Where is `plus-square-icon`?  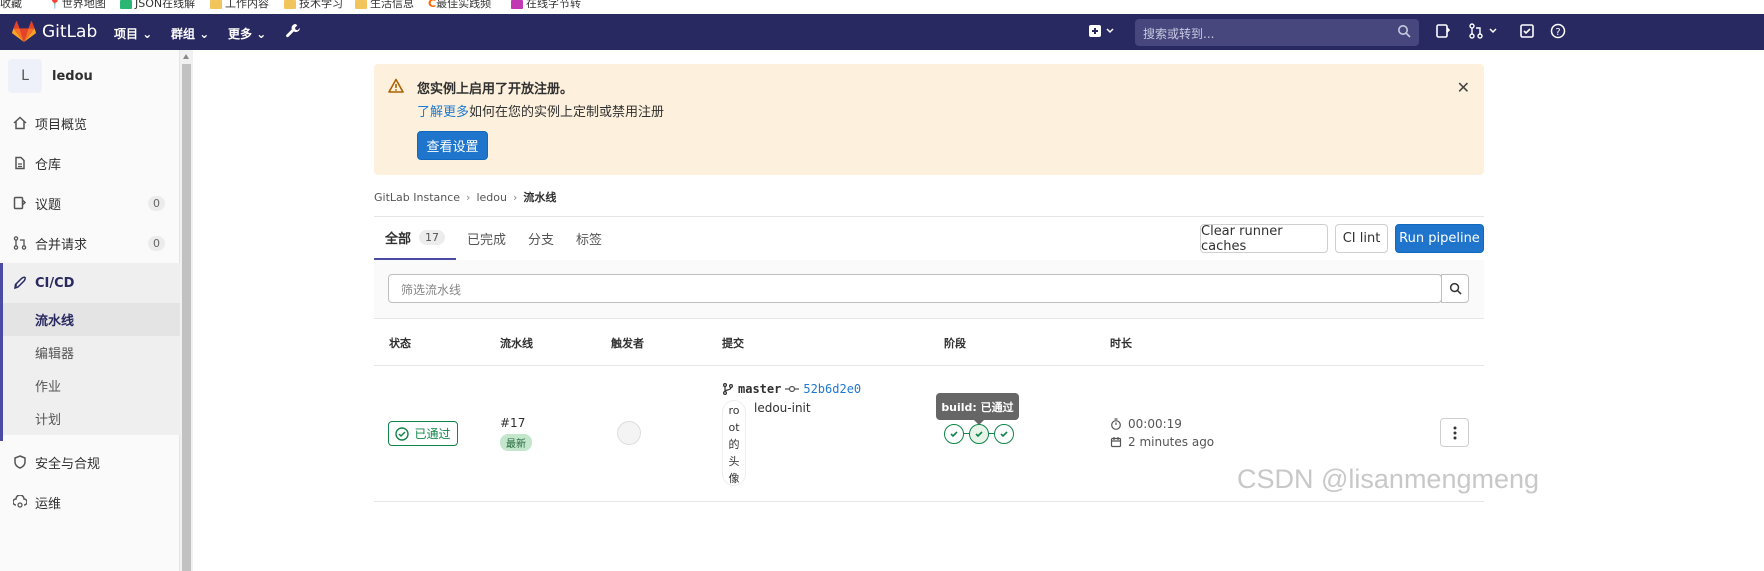 plus-square-icon is located at coordinates (1101, 31).